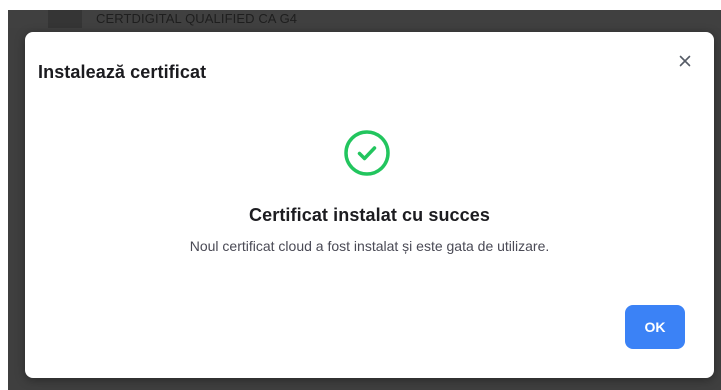 The image size is (721, 390). What do you see at coordinates (65, 19) in the screenshot?
I see `background-thumbnail` at bounding box center [65, 19].